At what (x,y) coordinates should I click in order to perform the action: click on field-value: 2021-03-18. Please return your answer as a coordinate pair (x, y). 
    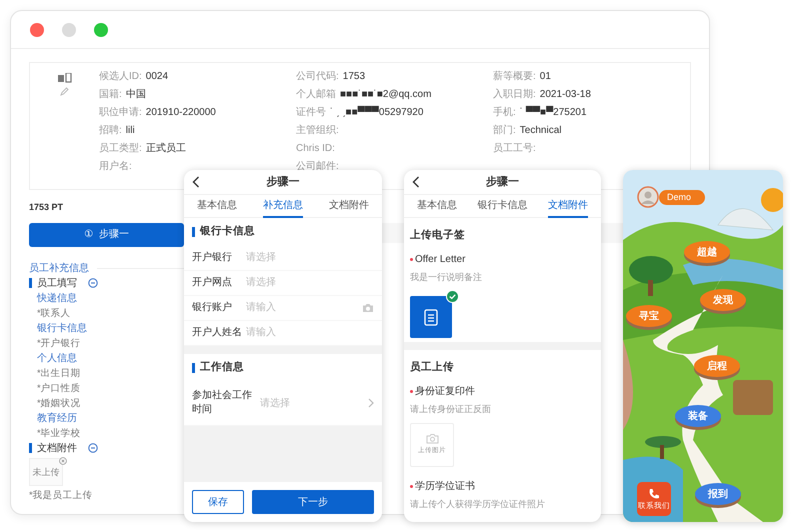
    Looking at the image, I should click on (565, 94).